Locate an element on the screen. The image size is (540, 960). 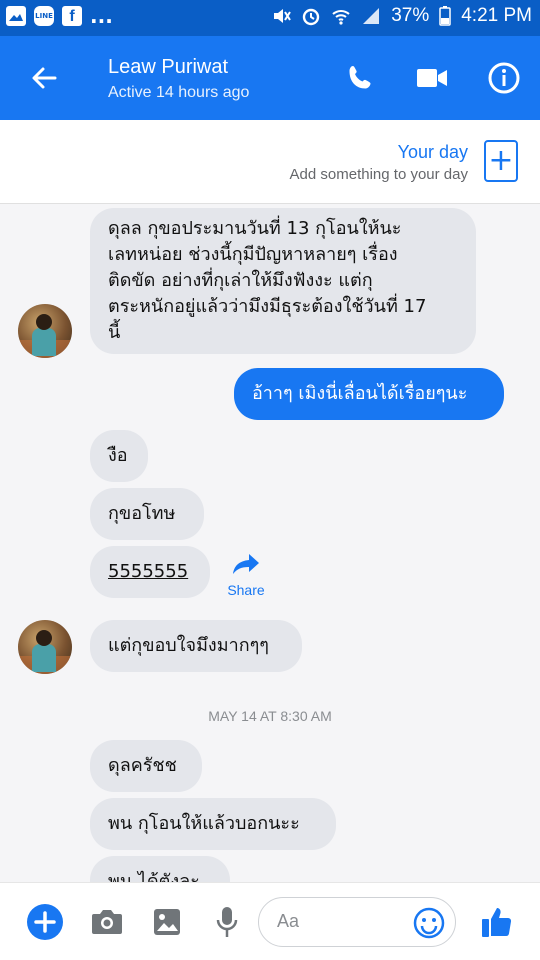
message-bubble-outgoing: อ้าาๆ เมิงนี่เลื่อนได้เรื่อยๆนะ is located at coordinates (369, 394).